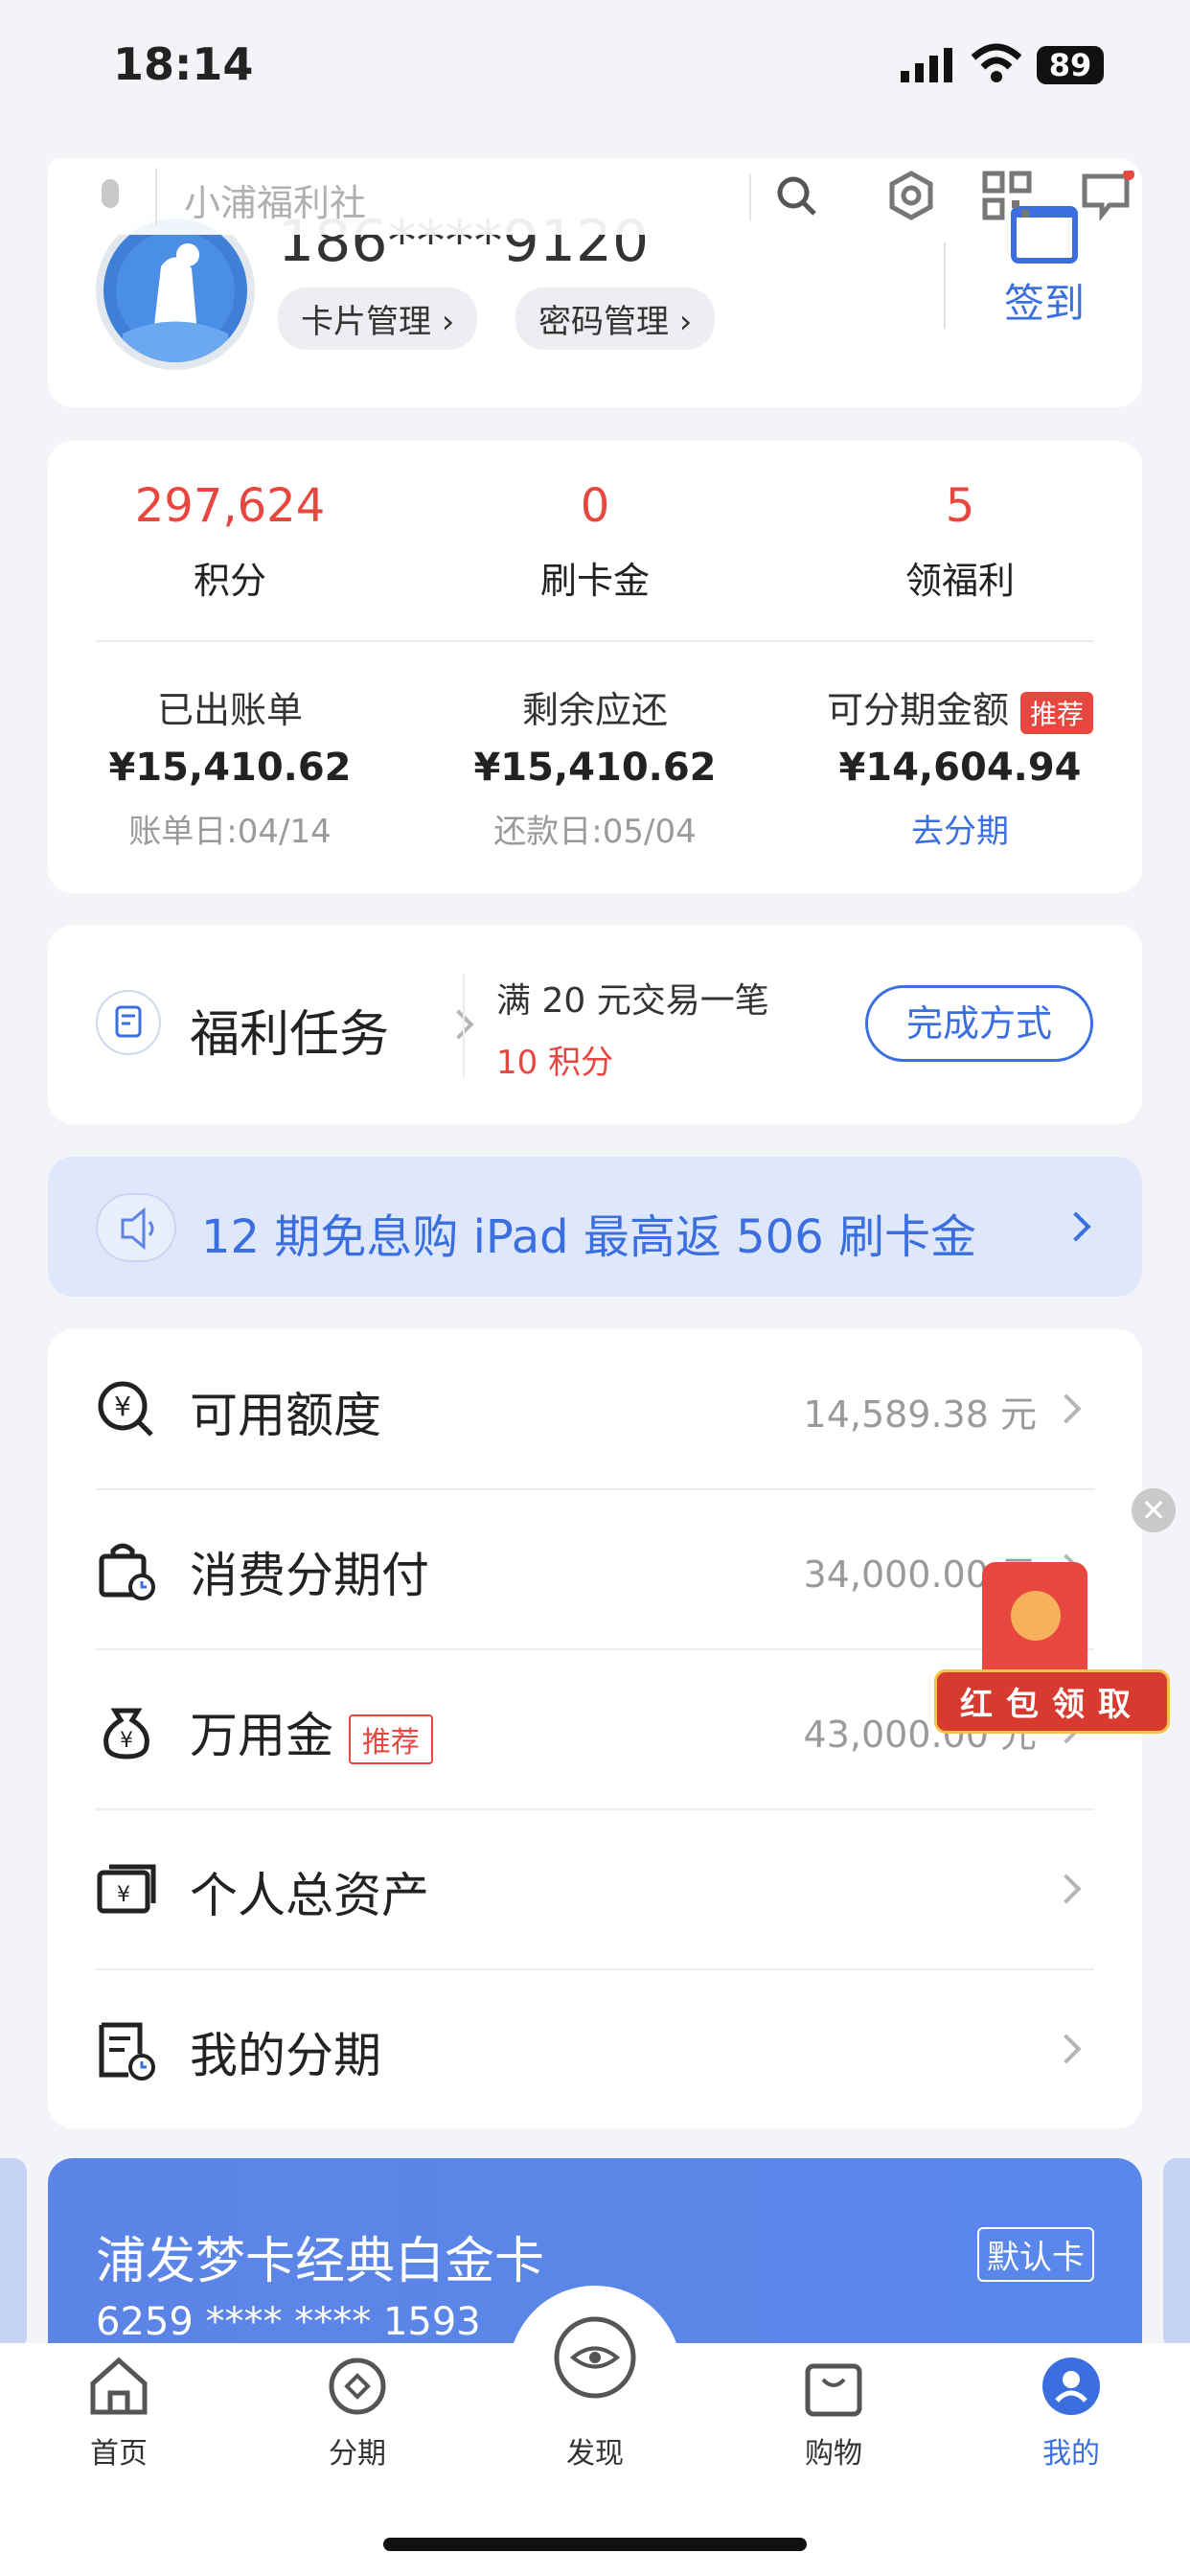 This screenshot has width=1190, height=2576. What do you see at coordinates (1007, 197) in the screenshot?
I see `qr-code-icon` at bounding box center [1007, 197].